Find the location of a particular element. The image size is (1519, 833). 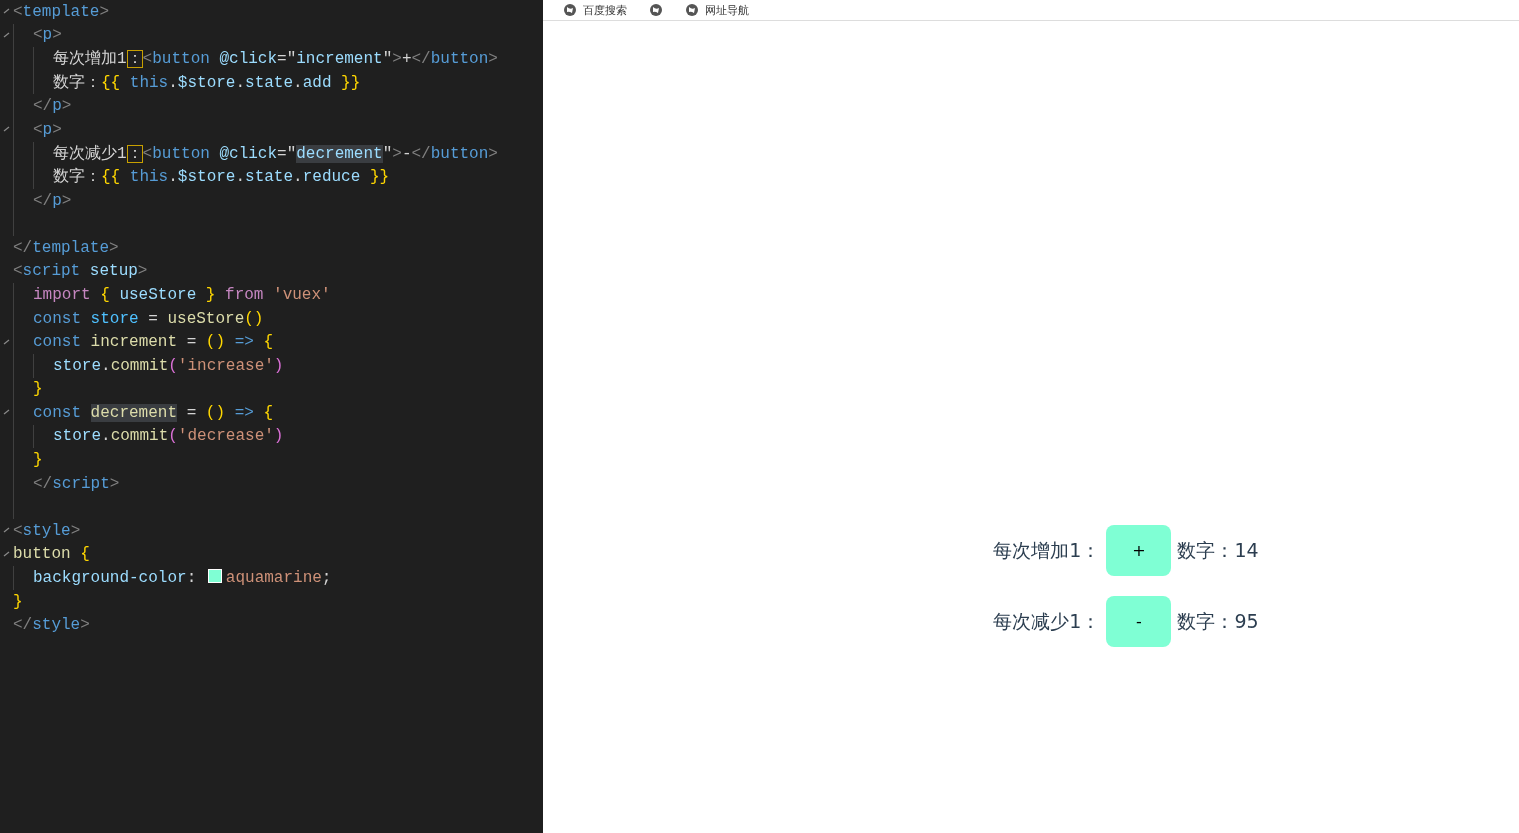

code-line: 每次减少1：<button @click="decrement">-</button> is located at coordinates (275, 153).